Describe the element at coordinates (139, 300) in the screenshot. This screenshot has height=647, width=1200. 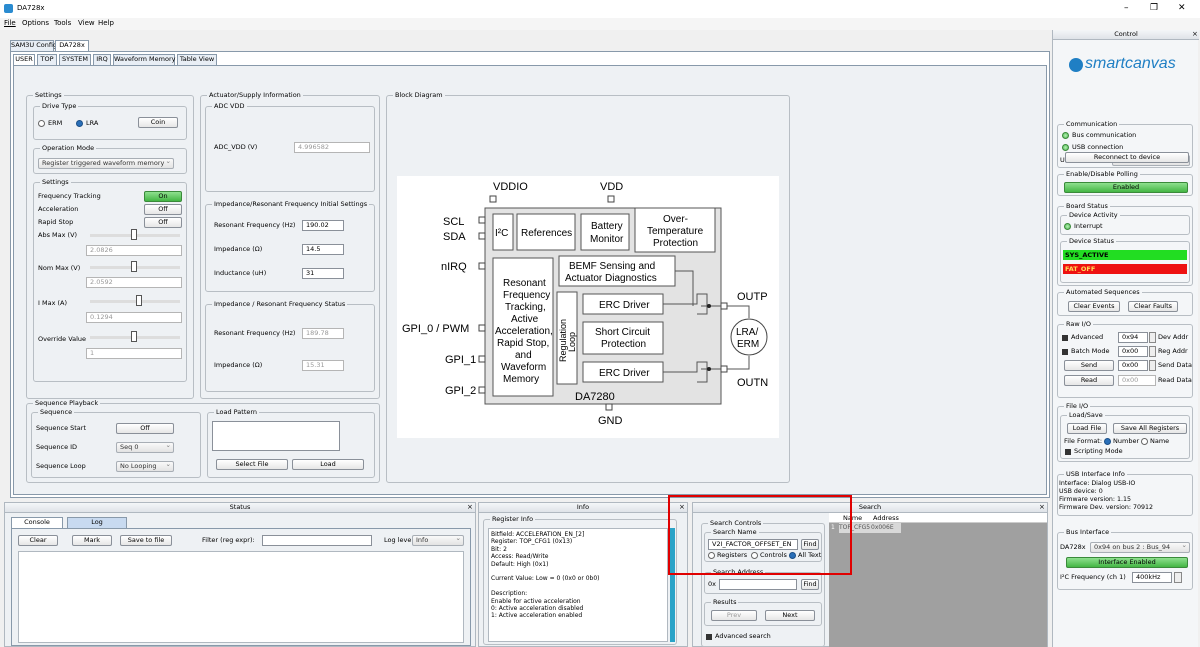
I see `imax-slider-handle` at that location.